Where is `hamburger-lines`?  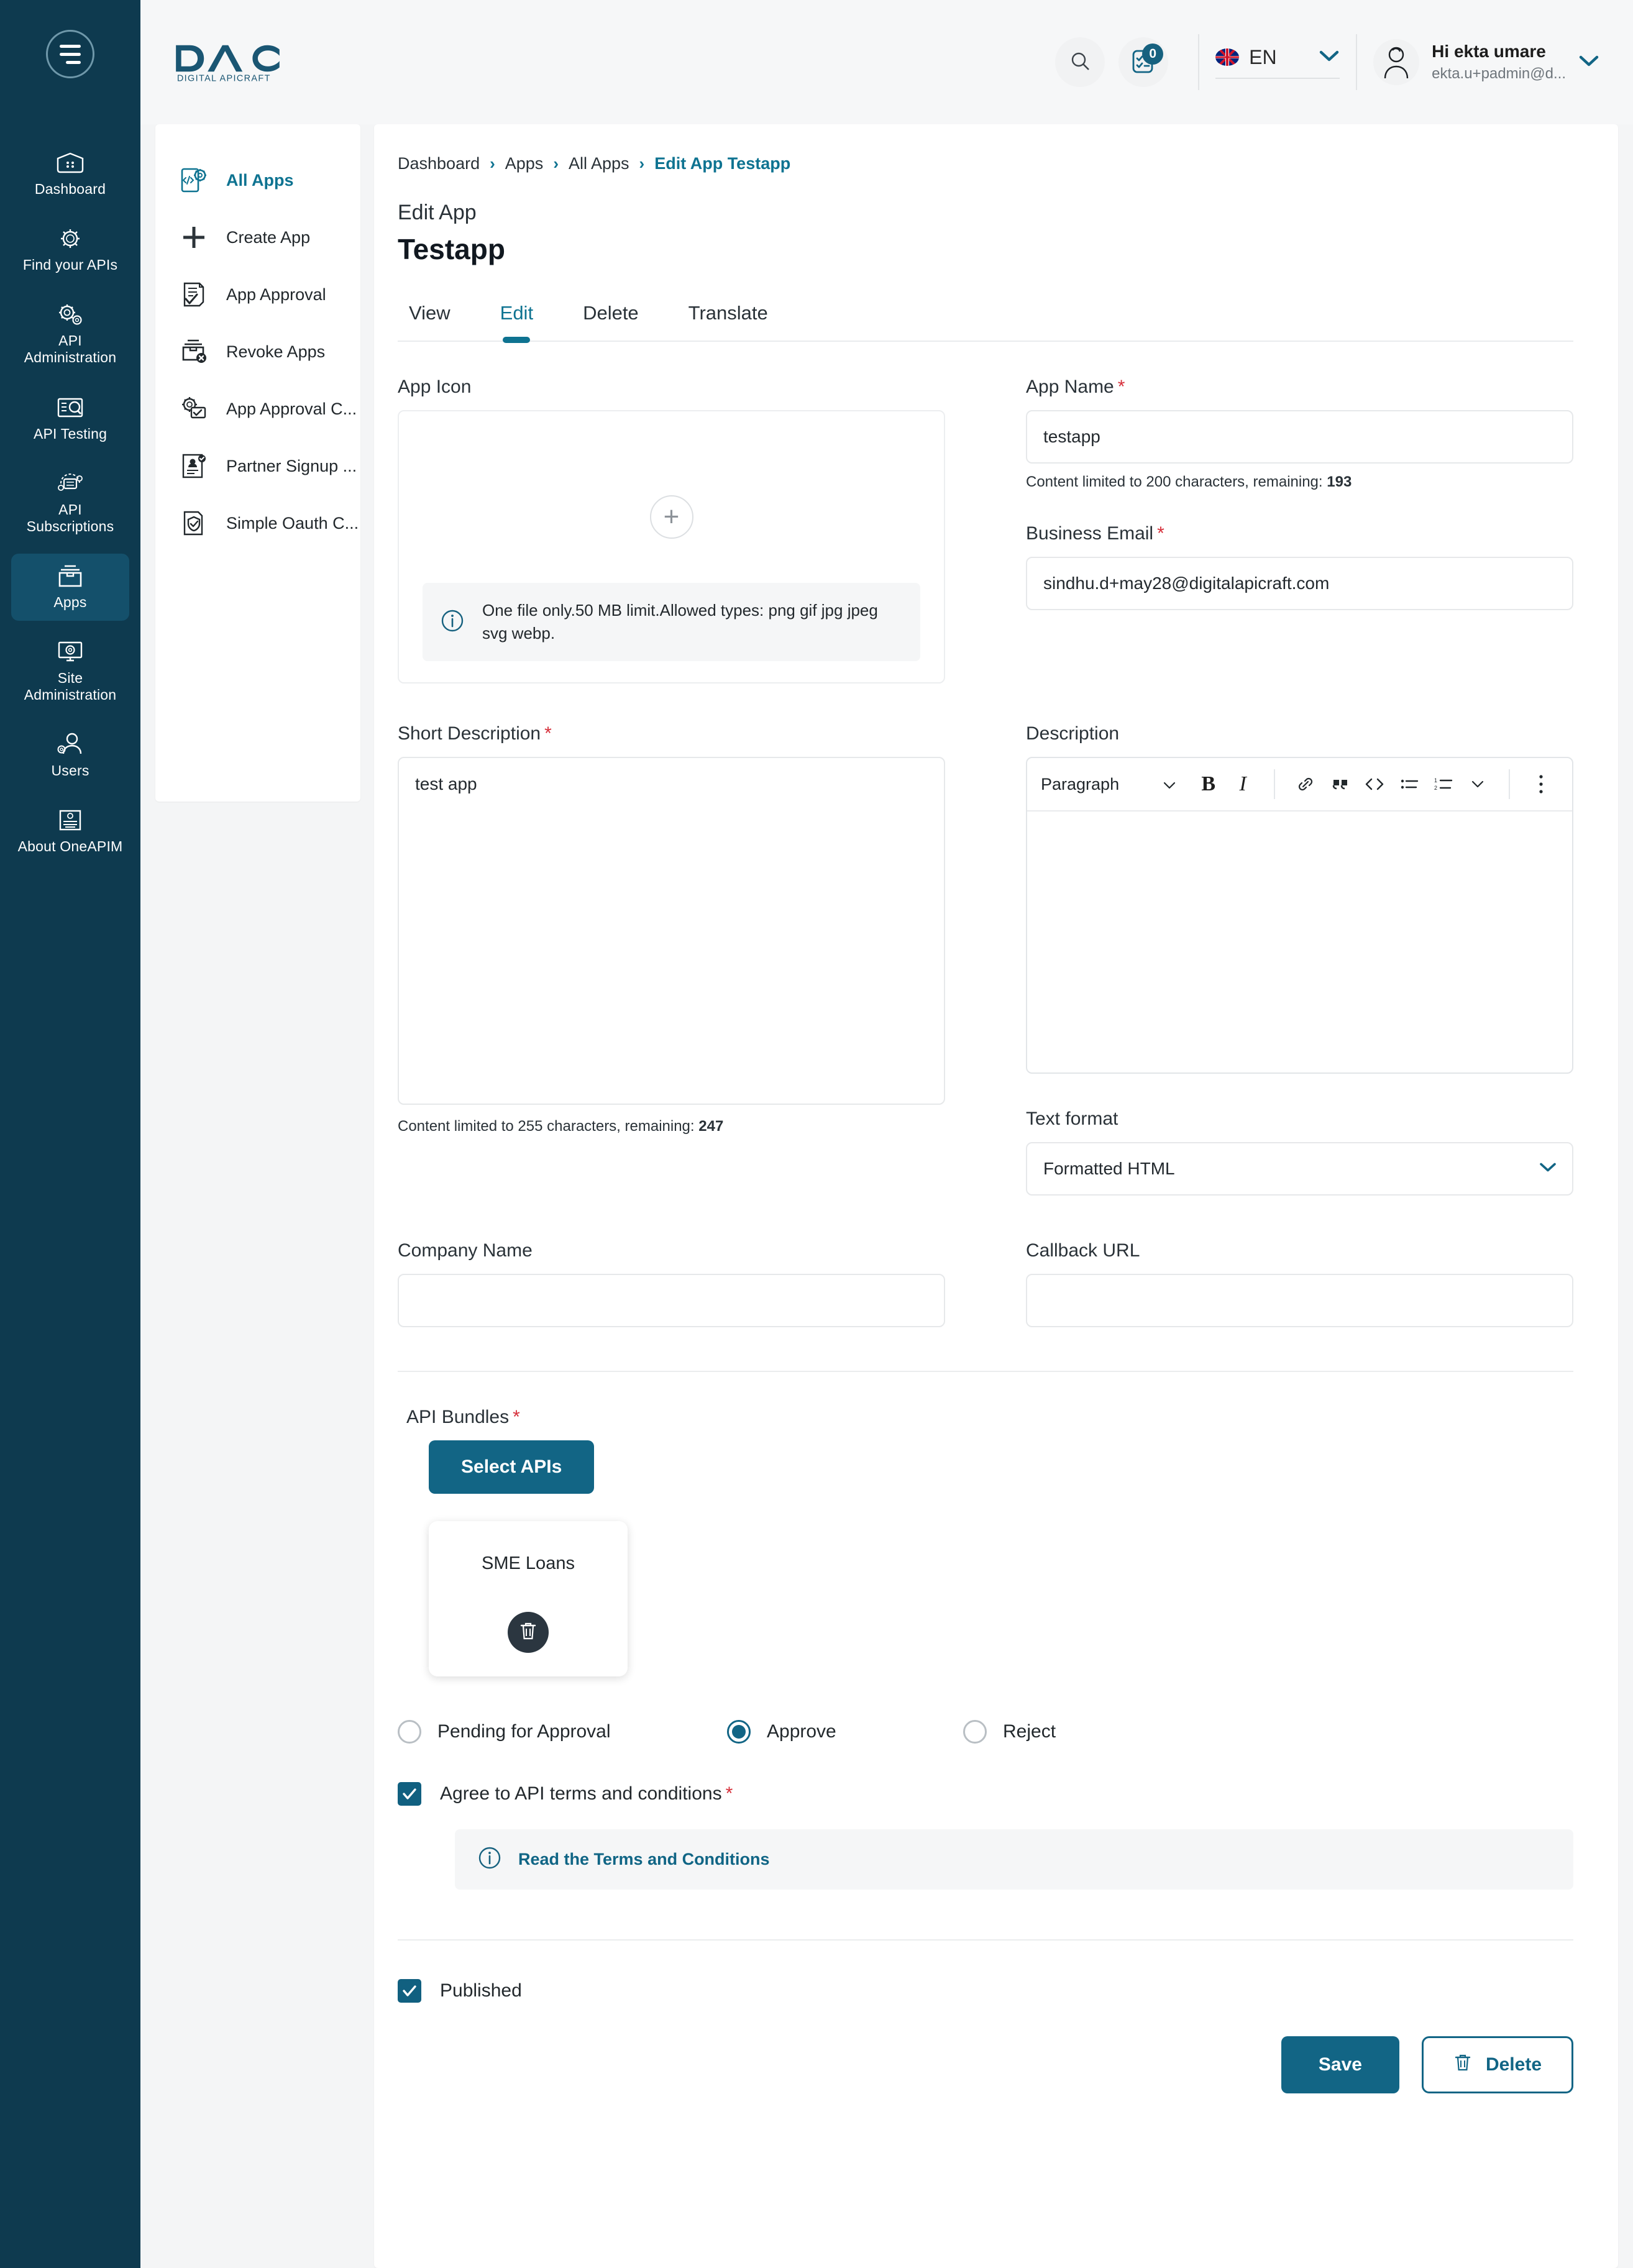
hamburger-lines is located at coordinates (70, 54).